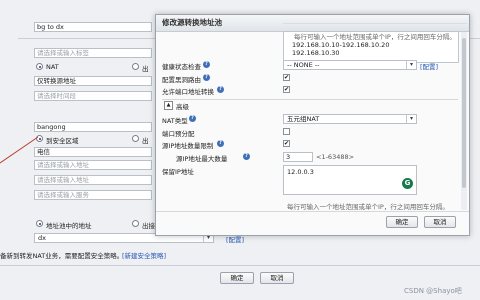  What do you see at coordinates (350, 65) in the screenshot?
I see `health-select: -- NONE -- ▾` at bounding box center [350, 65].